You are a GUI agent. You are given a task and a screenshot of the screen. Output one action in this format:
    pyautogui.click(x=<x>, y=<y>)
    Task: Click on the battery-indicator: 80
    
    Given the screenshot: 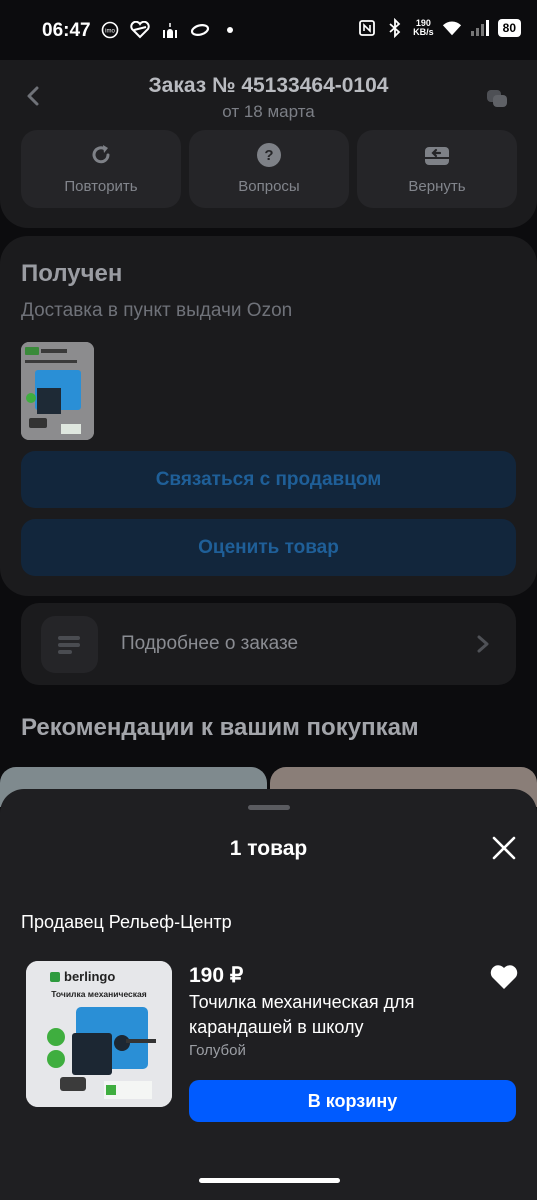 What is the action you would take?
    pyautogui.click(x=509, y=28)
    